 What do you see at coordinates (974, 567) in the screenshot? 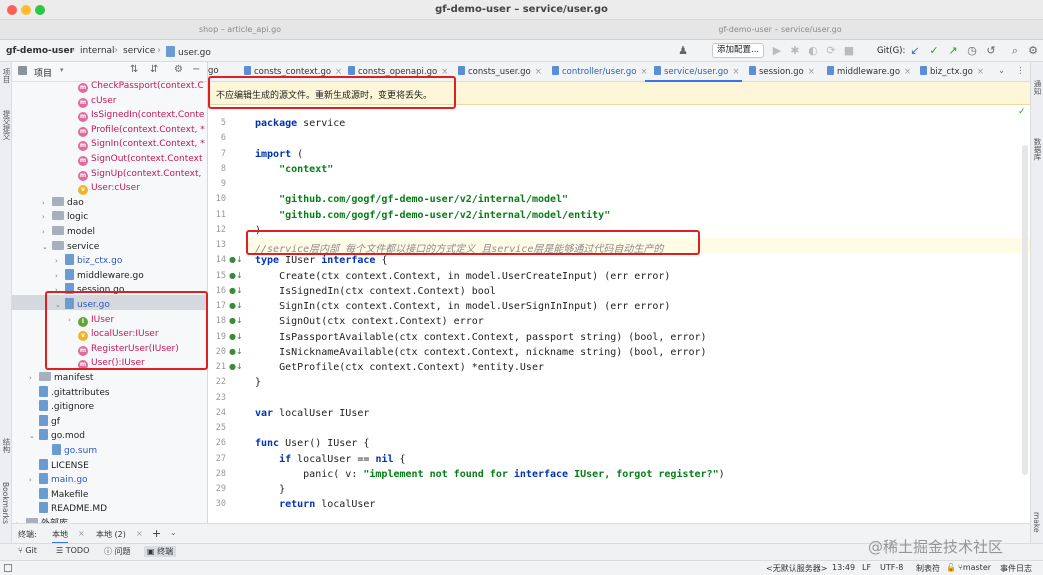
I see `status-branch: ⑂master` at bounding box center [974, 567].